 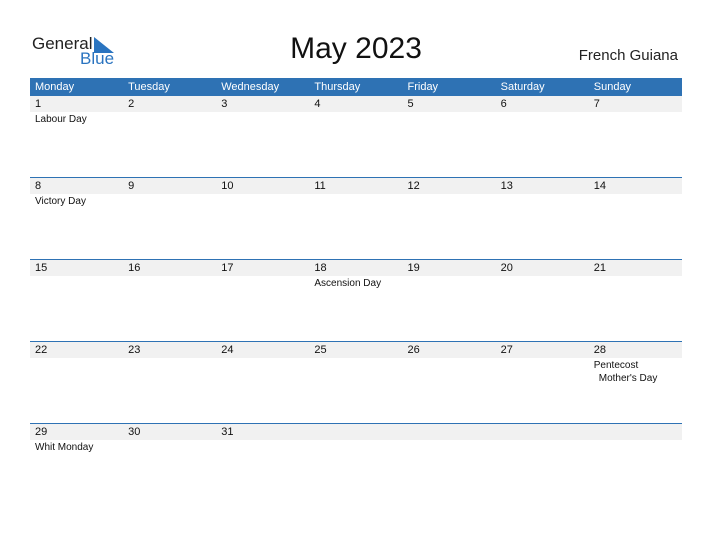 What do you see at coordinates (227, 432) in the screenshot?
I see `day-number: 31` at bounding box center [227, 432].